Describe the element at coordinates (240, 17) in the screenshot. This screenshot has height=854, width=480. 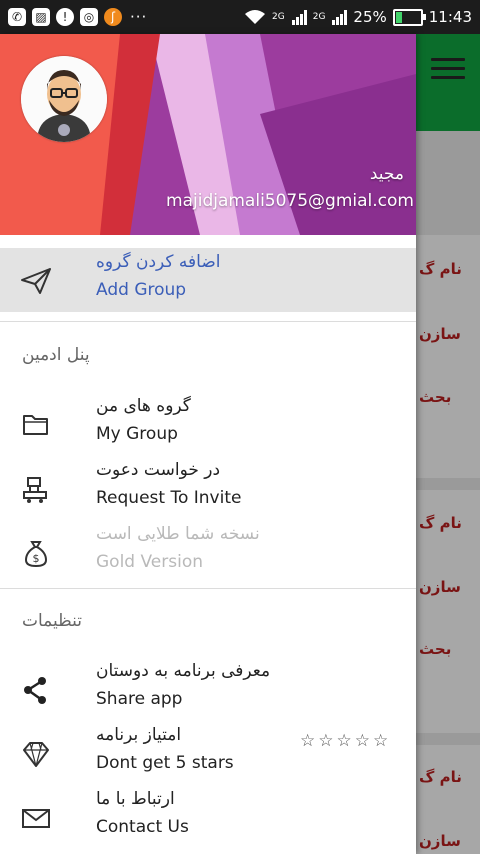
I see `status-bar: ✆ ▨ ! ◎ ʃ ··· 2G 2G 25% 11:43` at that location.